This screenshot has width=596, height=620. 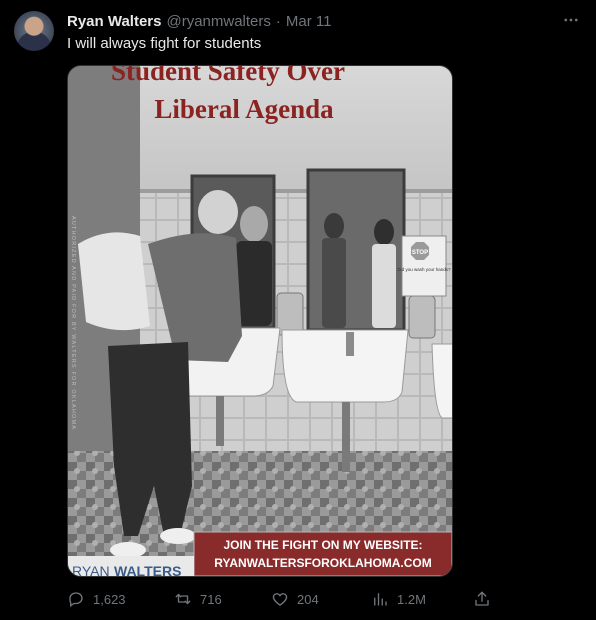 I want to click on avatar, so click(x=34, y=31).